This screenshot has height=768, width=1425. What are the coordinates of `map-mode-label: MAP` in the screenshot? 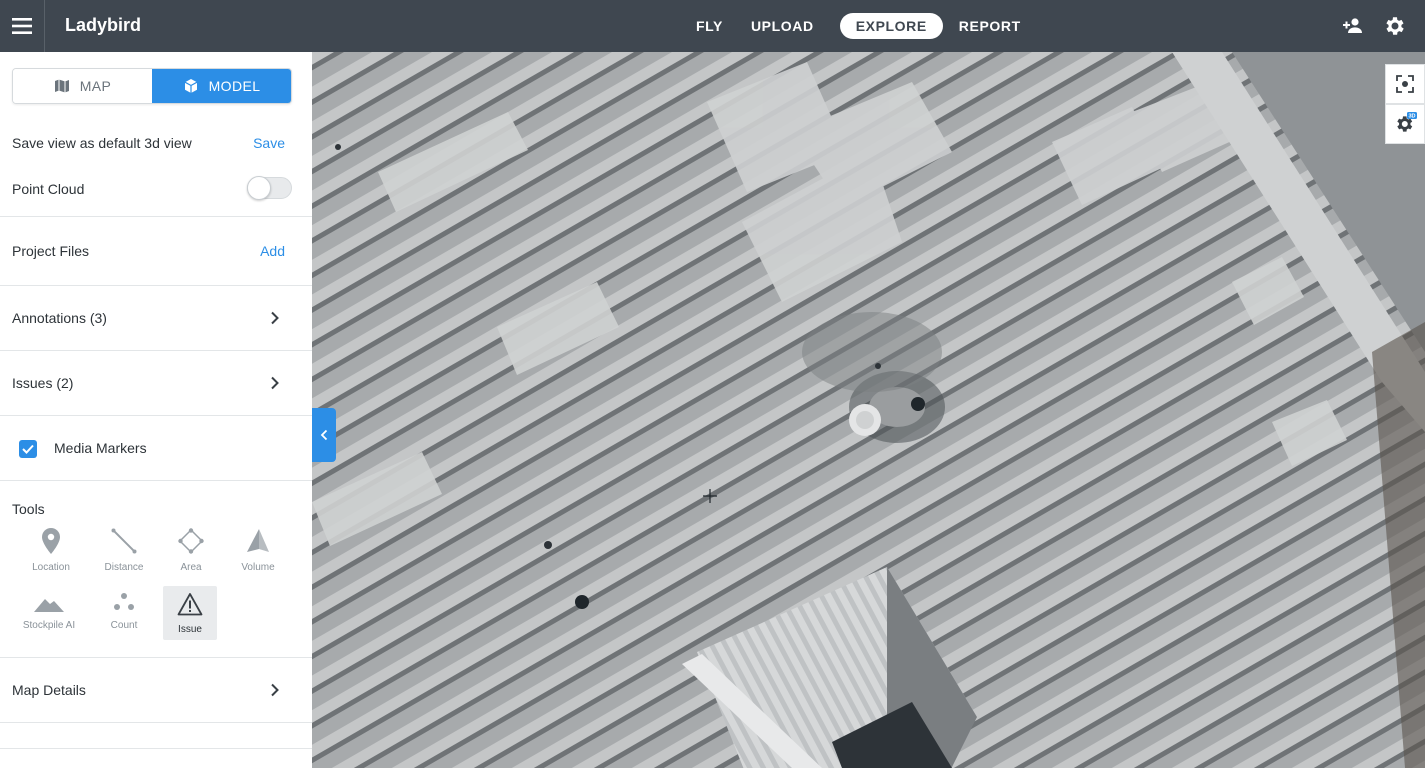 It's located at (95, 86).